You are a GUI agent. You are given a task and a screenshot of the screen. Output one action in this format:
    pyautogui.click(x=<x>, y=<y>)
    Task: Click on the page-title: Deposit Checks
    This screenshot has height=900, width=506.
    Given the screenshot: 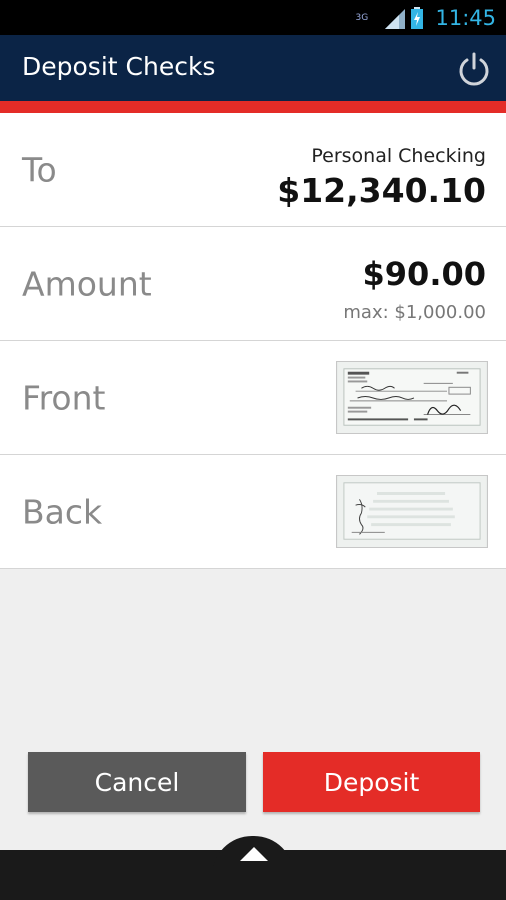 What is the action you would take?
    pyautogui.click(x=119, y=66)
    